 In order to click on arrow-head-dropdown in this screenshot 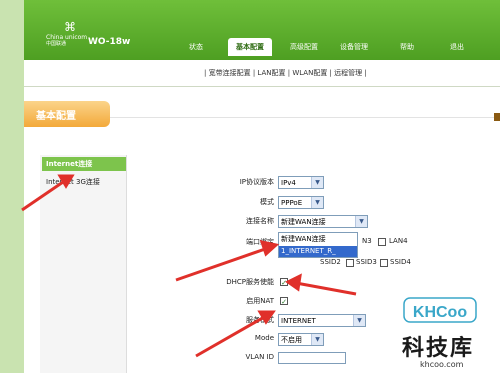, I will do `click(269, 248)`.